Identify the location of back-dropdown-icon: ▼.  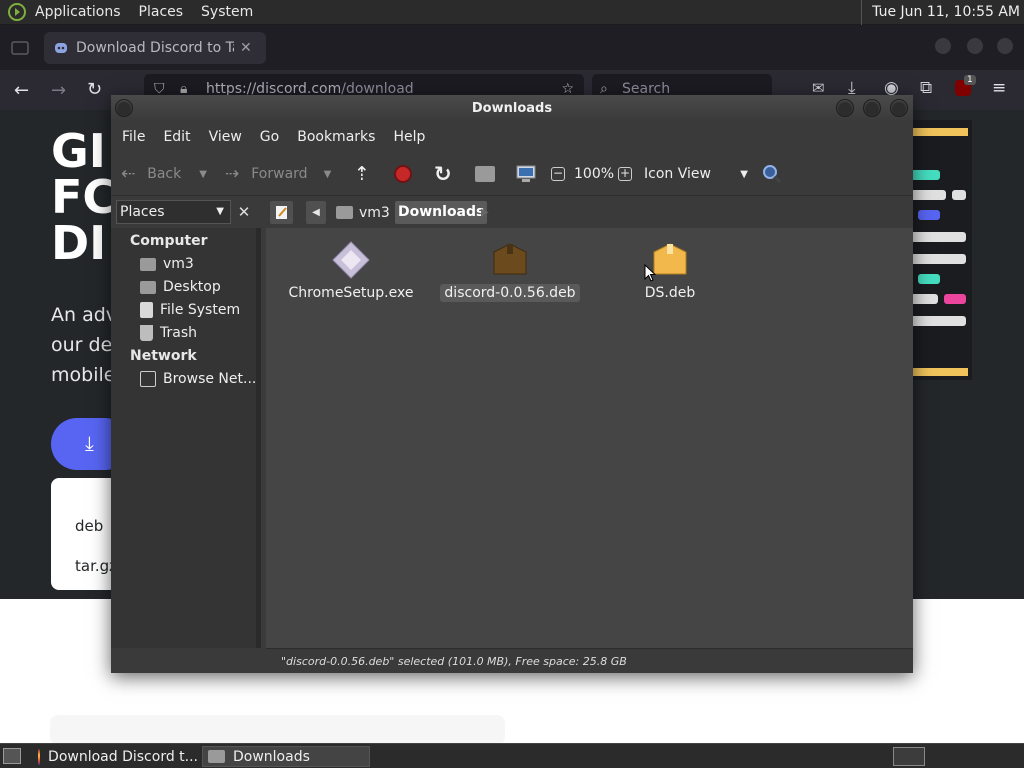
(203, 174).